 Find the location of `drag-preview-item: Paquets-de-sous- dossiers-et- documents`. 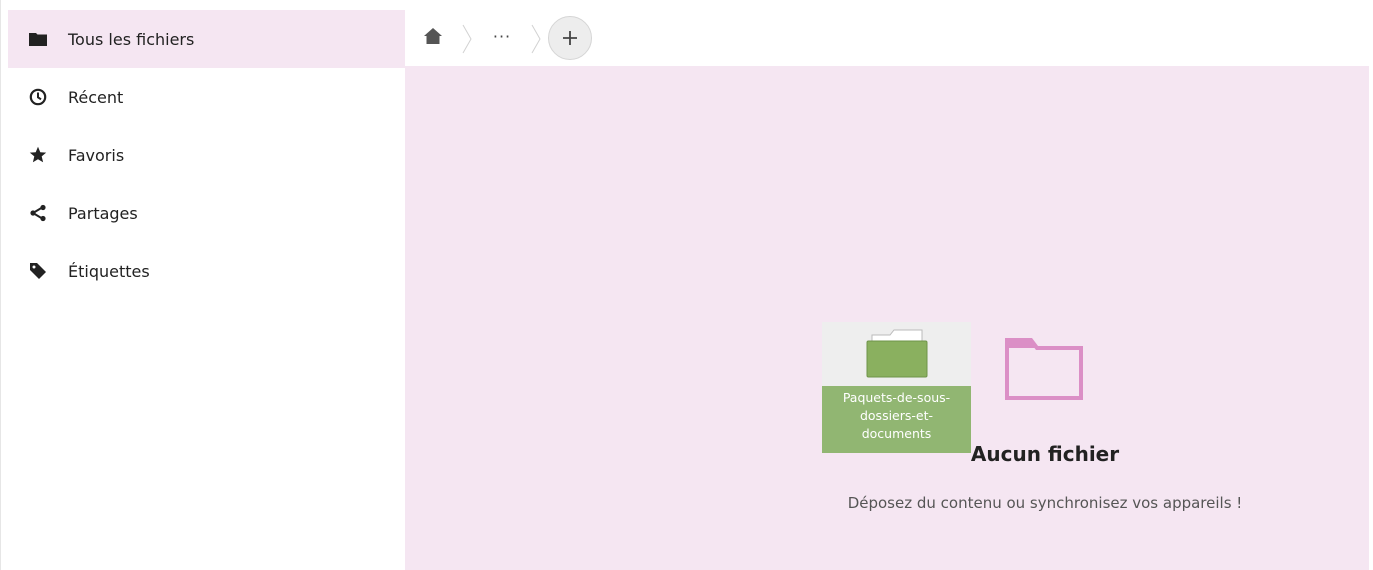

drag-preview-item: Paquets-de-sous- dossiers-et- documents is located at coordinates (896, 387).